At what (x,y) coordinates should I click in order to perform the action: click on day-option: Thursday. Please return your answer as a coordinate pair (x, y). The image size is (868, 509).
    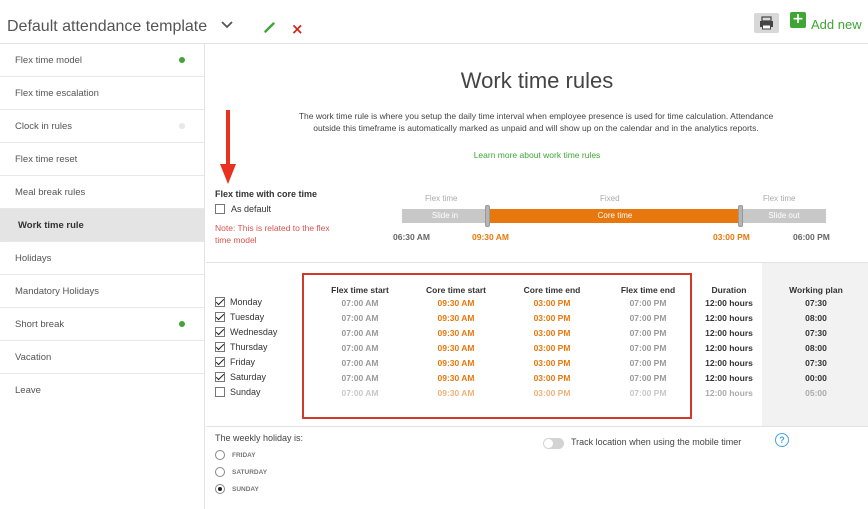
    Looking at the image, I should click on (241, 347).